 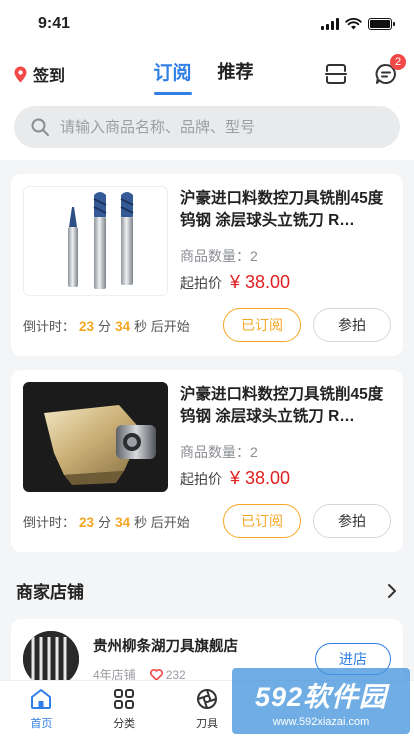 I want to click on search-area, so click(x=207, y=130).